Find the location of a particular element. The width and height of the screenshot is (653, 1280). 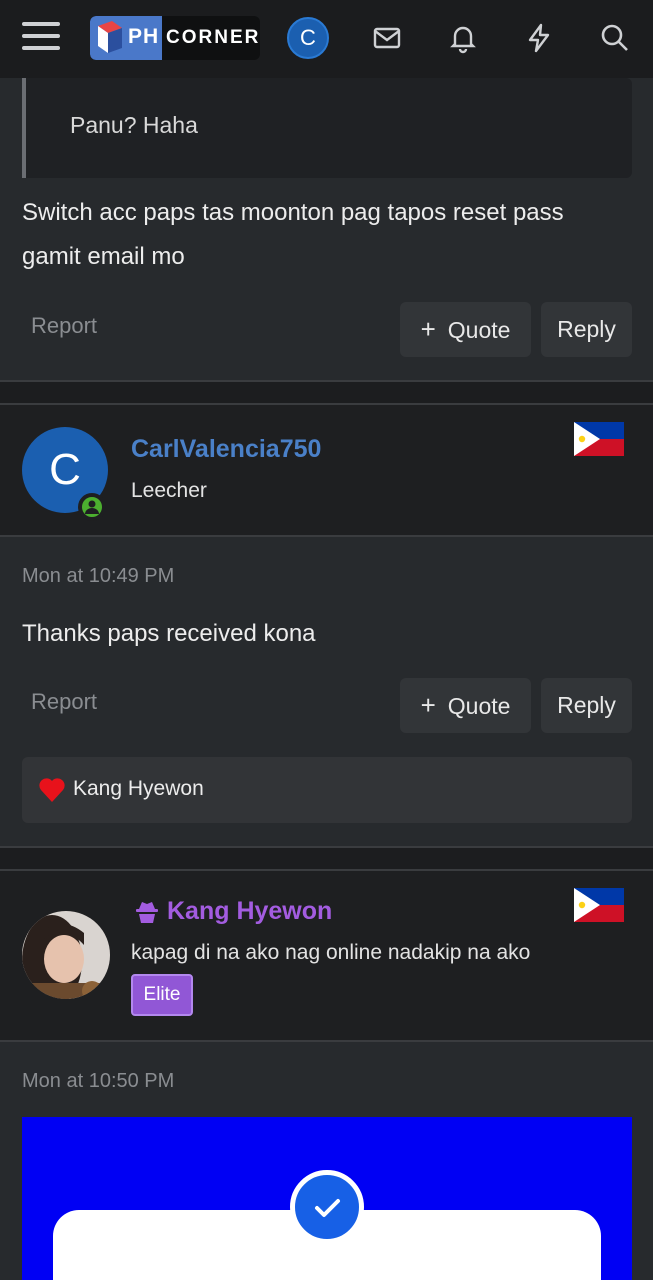

attachment-image is located at coordinates (327, 1198).